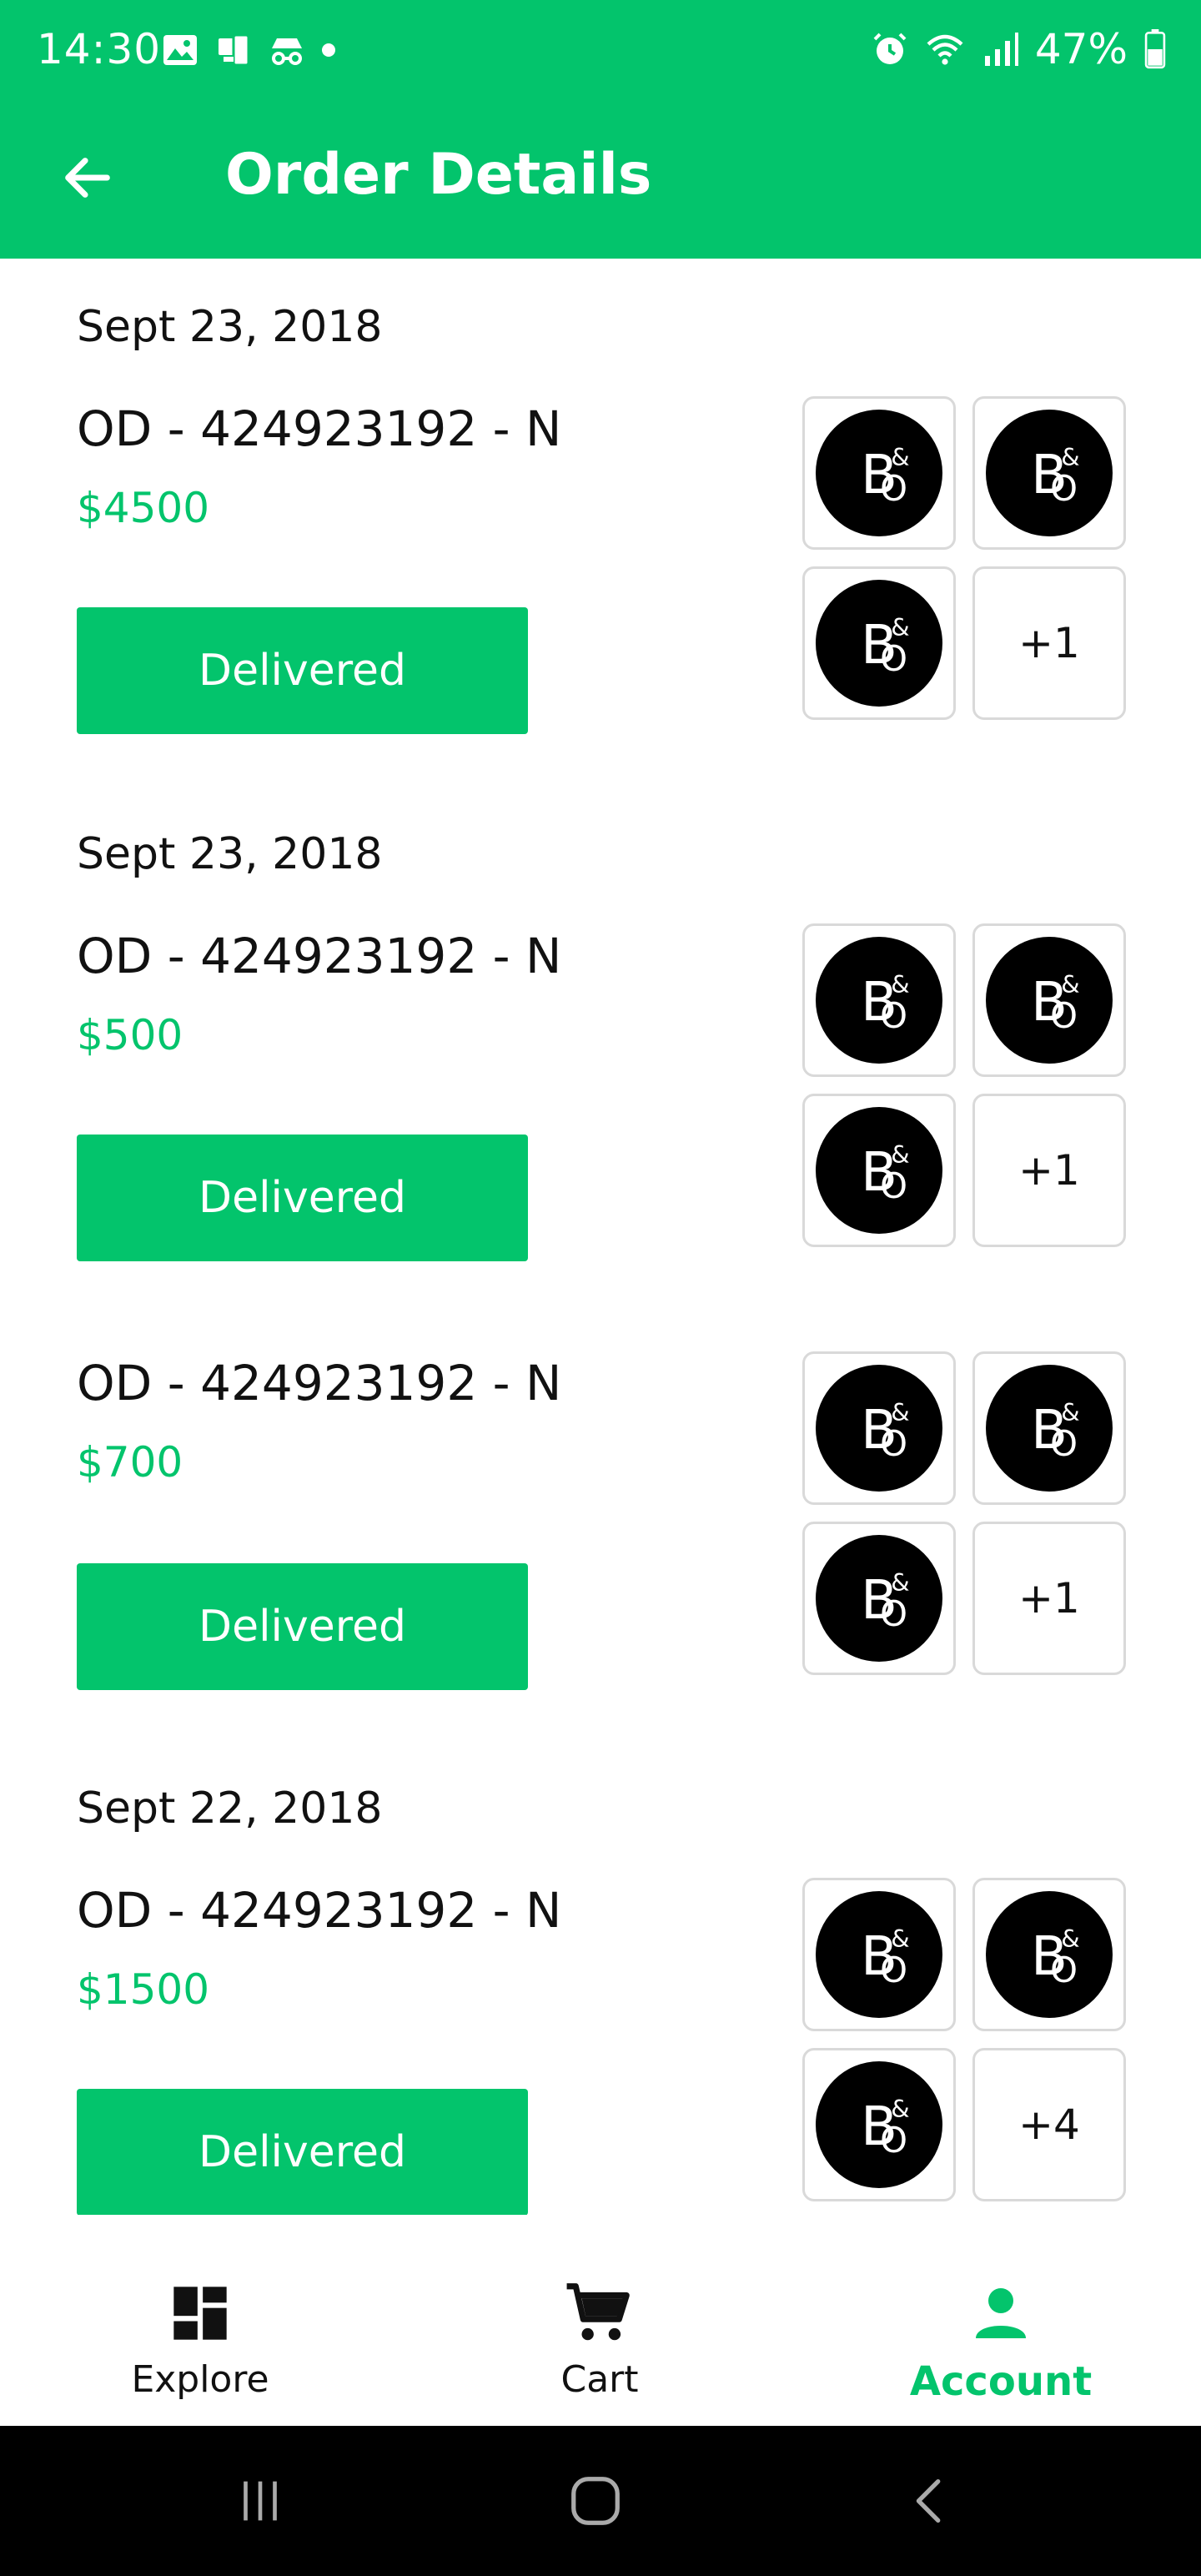  Describe the element at coordinates (144, 1989) in the screenshot. I see `order-amount: $1500` at that location.